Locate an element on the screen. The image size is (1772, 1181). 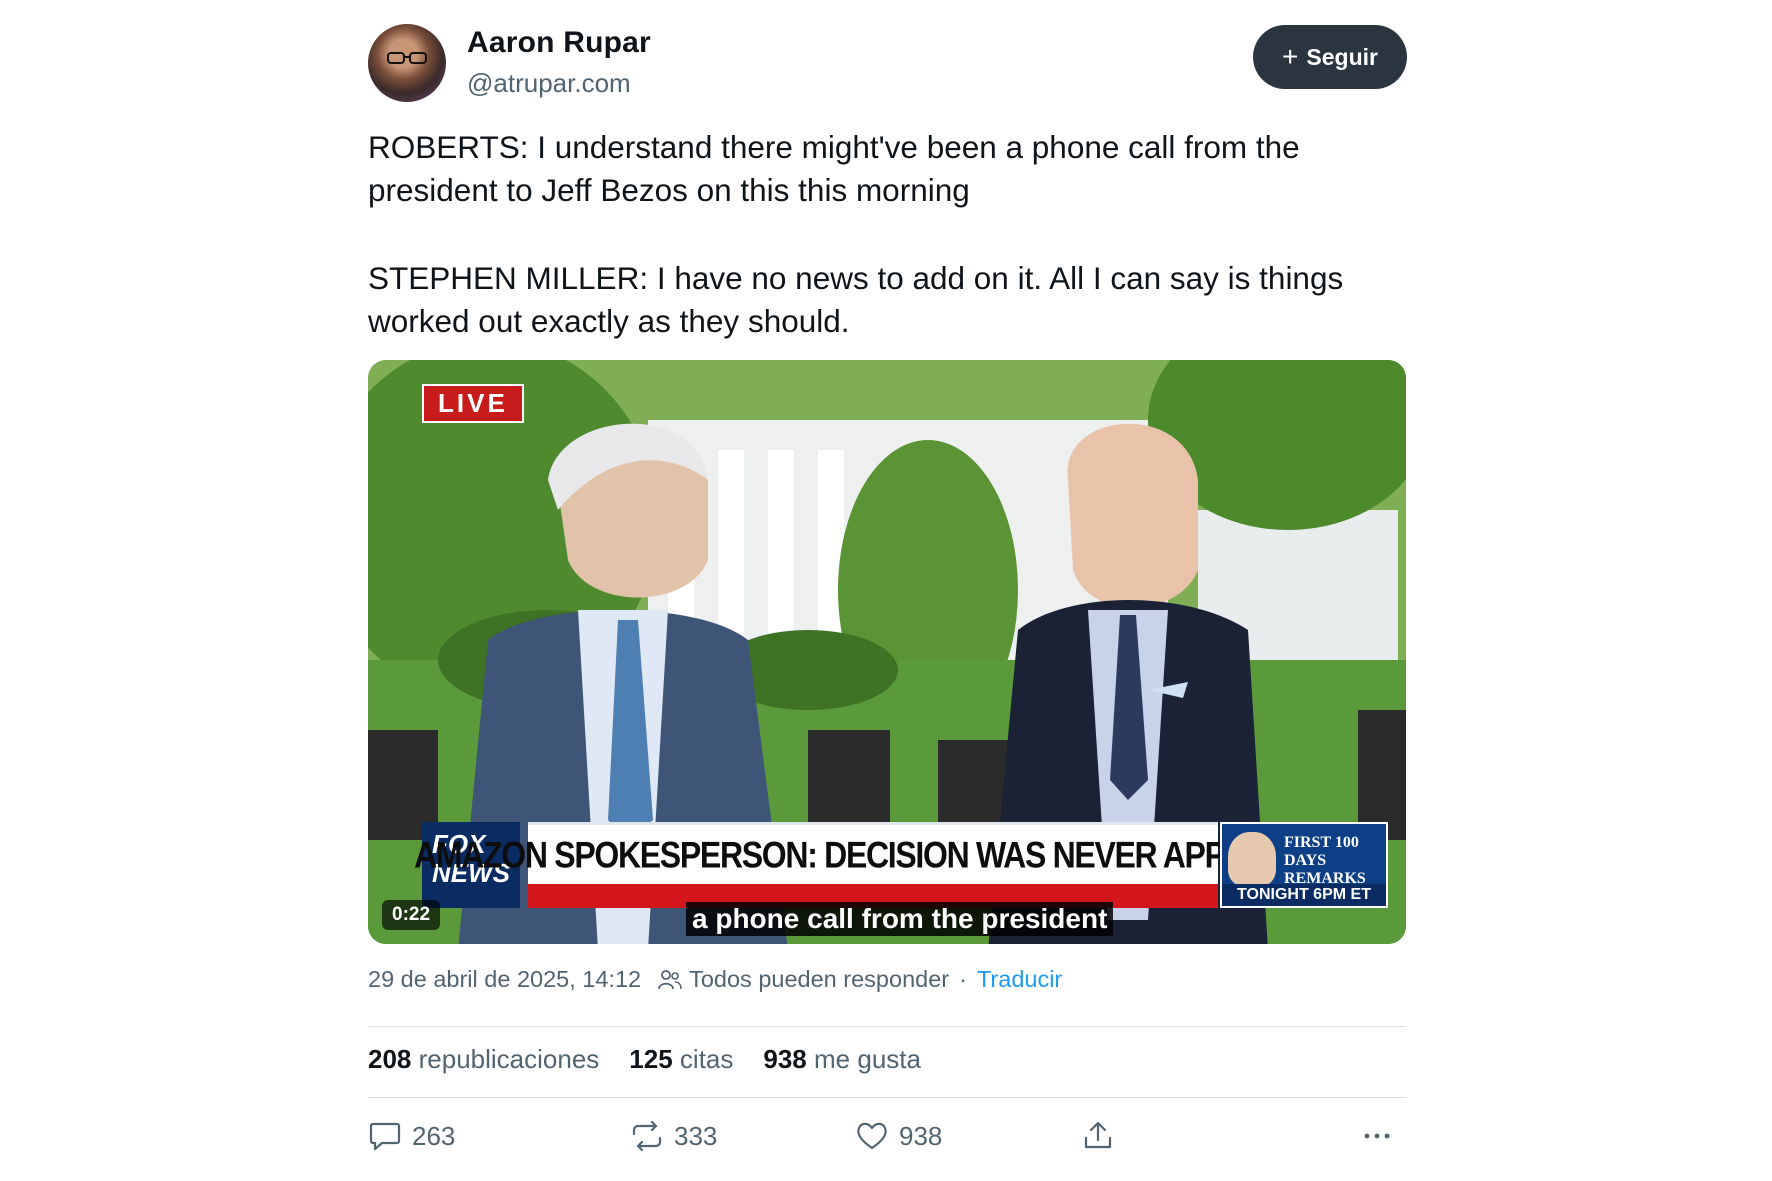
action-bar: 263 333 938 is located at coordinates (887, 1145).